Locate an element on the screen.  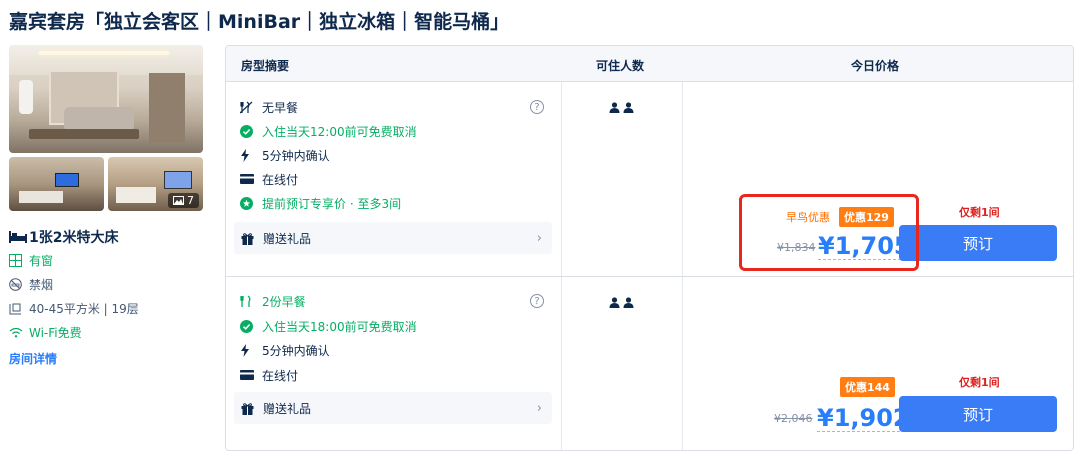
smoking-info: 禁烟 is located at coordinates (109, 284).